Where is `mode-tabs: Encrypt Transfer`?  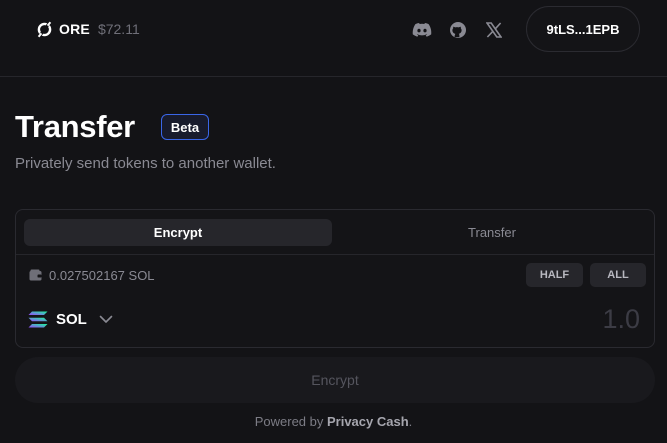
mode-tabs: Encrypt Transfer is located at coordinates (335, 232).